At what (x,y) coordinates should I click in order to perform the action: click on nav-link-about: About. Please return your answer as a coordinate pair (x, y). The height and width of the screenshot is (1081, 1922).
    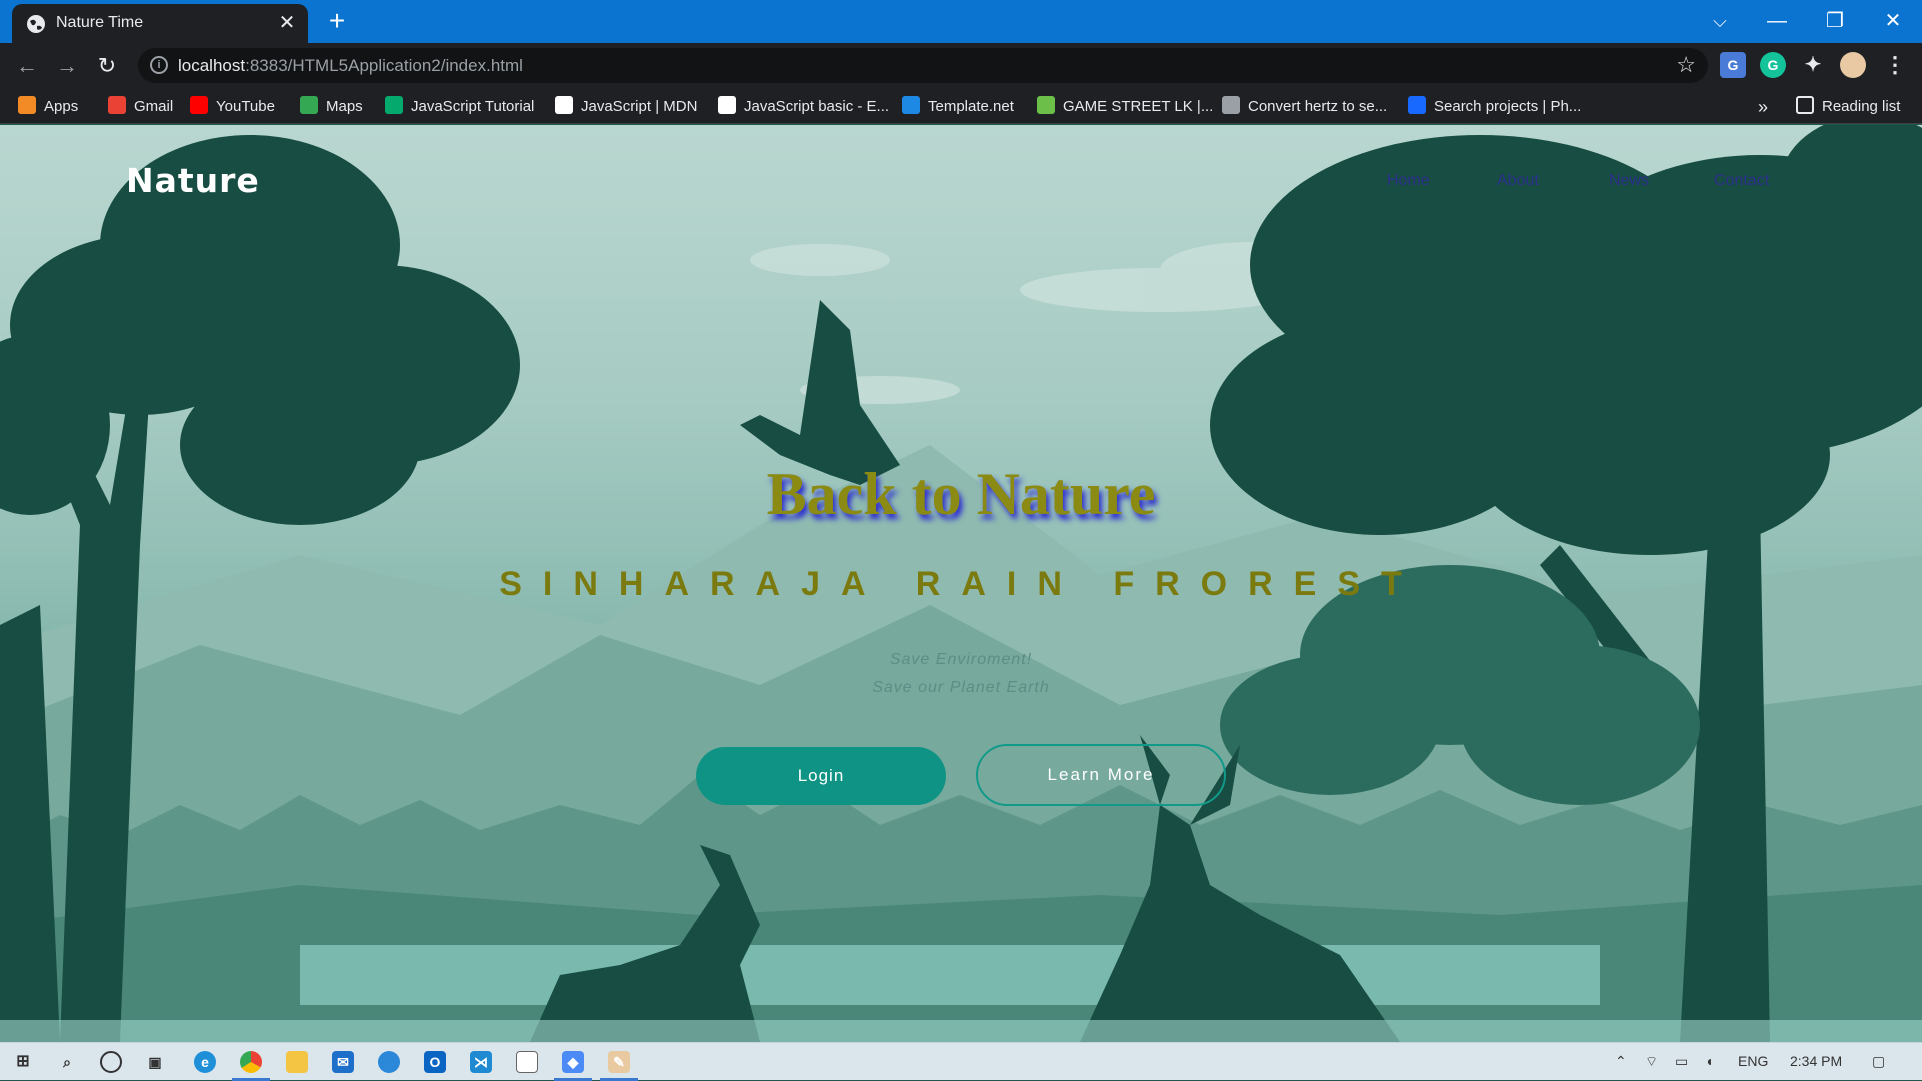
    Looking at the image, I should click on (1518, 181).